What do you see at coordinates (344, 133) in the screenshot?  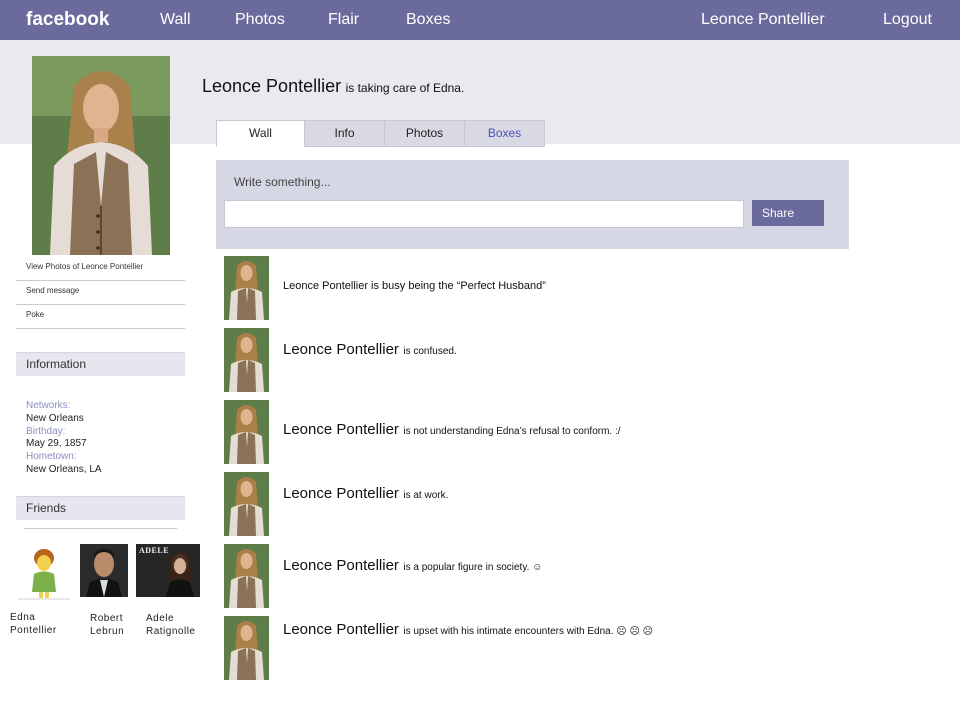 I see `tab-info: Info` at bounding box center [344, 133].